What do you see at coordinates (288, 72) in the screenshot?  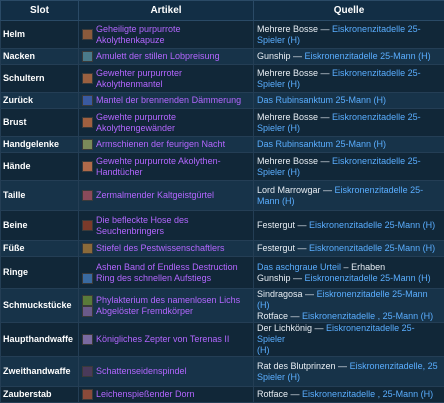 I see `source-boss: Mehrere Bosse` at bounding box center [288, 72].